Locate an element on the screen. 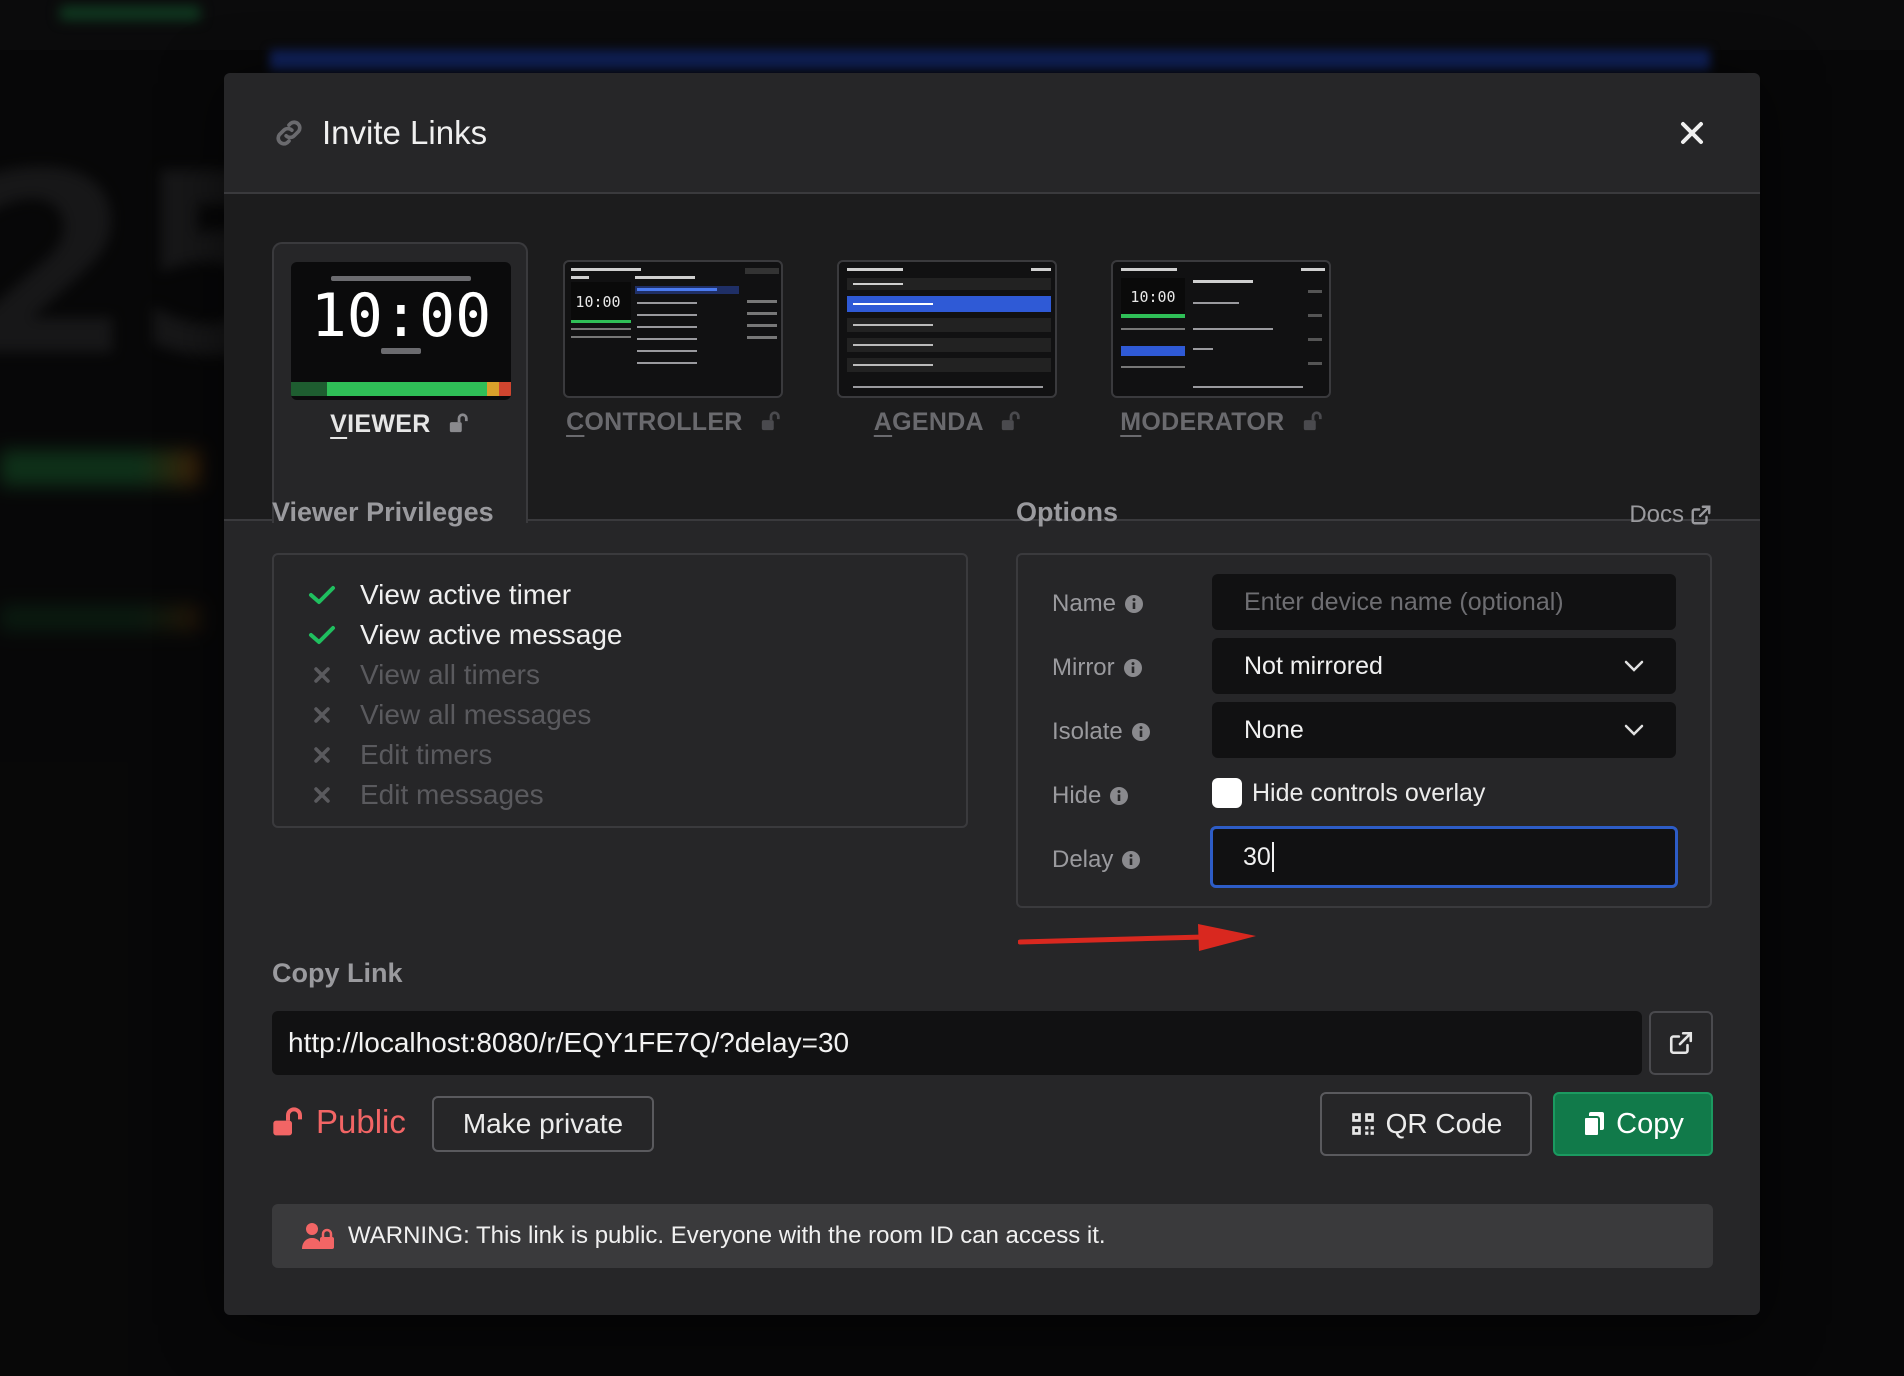 The image size is (1904, 1376). delay-label: Delay is located at coordinates (1096, 860).